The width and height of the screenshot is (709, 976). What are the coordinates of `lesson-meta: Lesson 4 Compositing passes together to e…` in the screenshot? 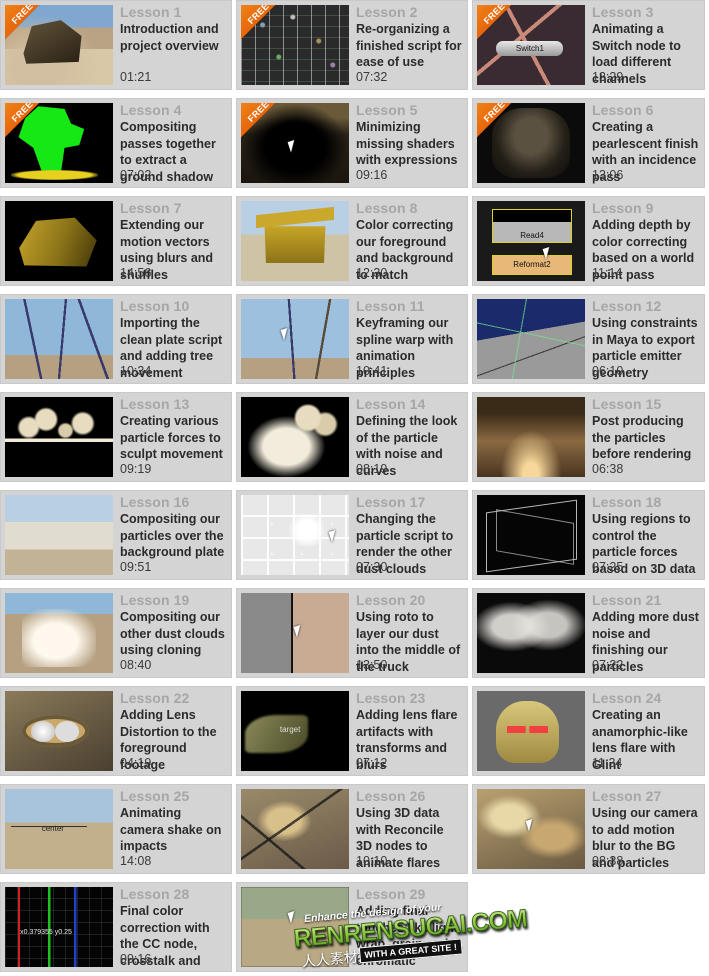 It's located at (172, 143).